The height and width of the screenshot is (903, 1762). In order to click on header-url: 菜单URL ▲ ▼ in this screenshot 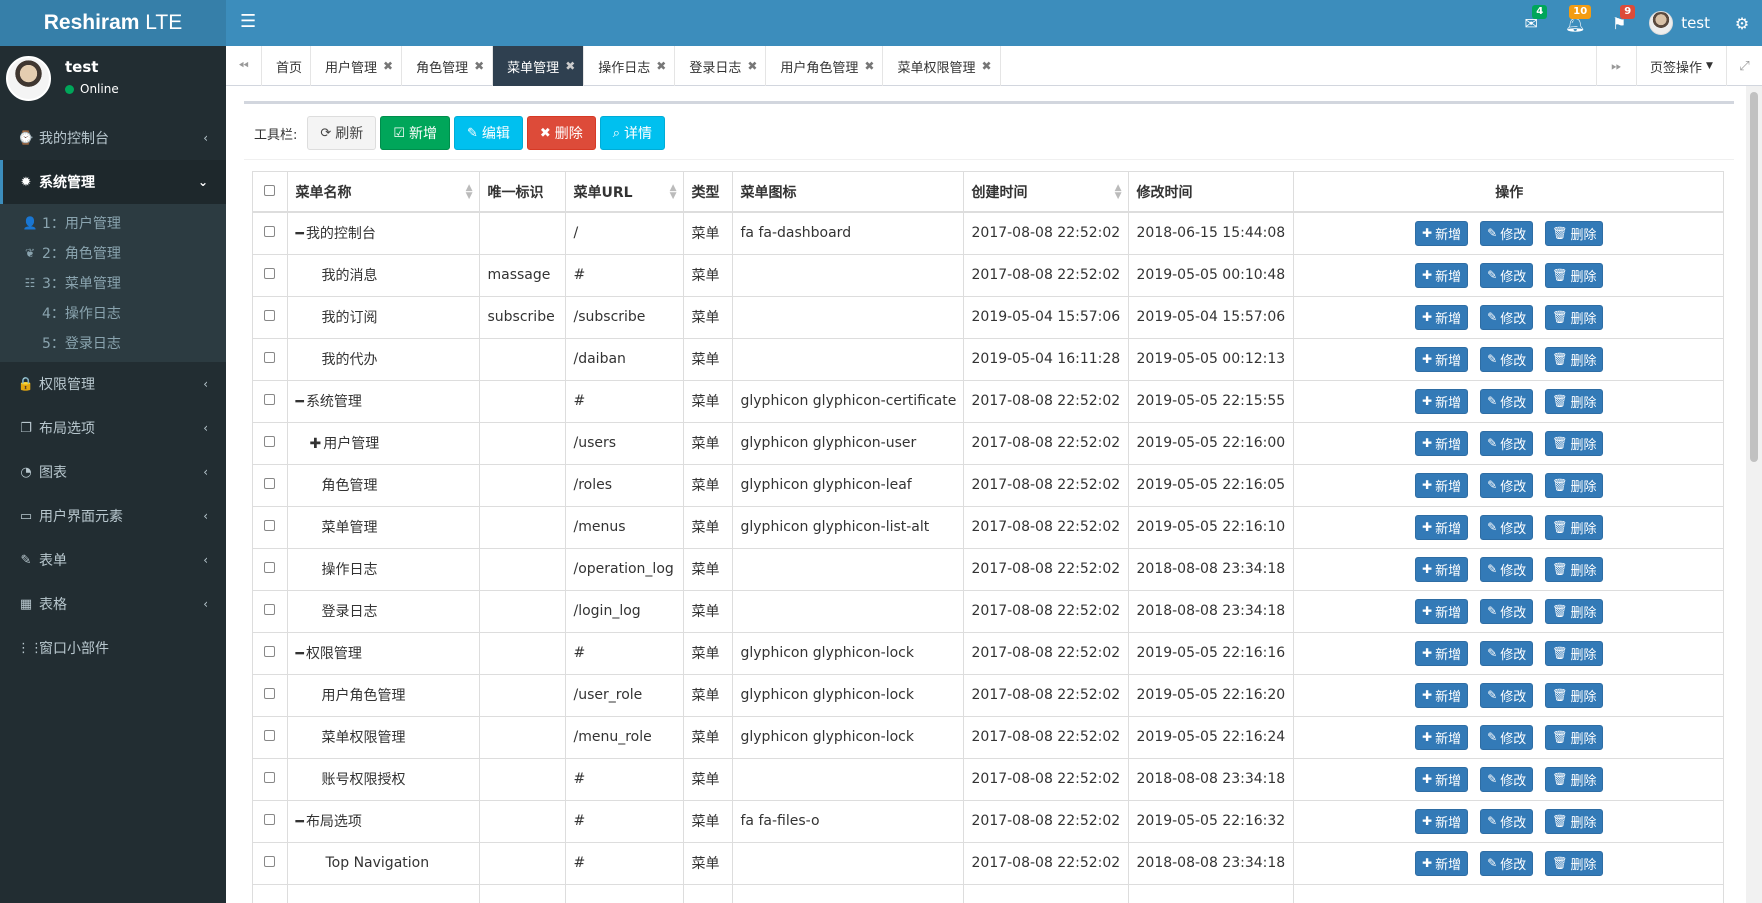, I will do `click(624, 192)`.